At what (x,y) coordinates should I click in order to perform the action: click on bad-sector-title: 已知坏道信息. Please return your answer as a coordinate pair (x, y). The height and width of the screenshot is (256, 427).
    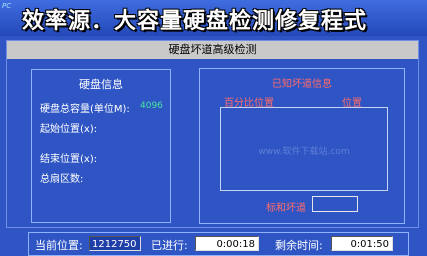
    Looking at the image, I should click on (302, 84).